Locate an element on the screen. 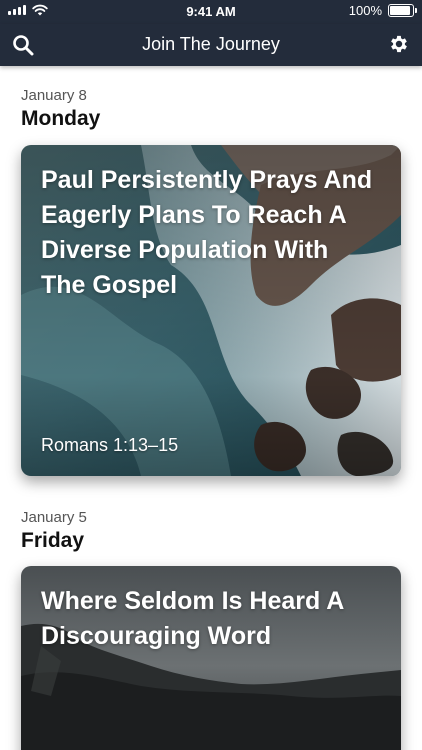 The height and width of the screenshot is (750, 422). scripture-reference: Romans 1:13–15 is located at coordinates (110, 445).